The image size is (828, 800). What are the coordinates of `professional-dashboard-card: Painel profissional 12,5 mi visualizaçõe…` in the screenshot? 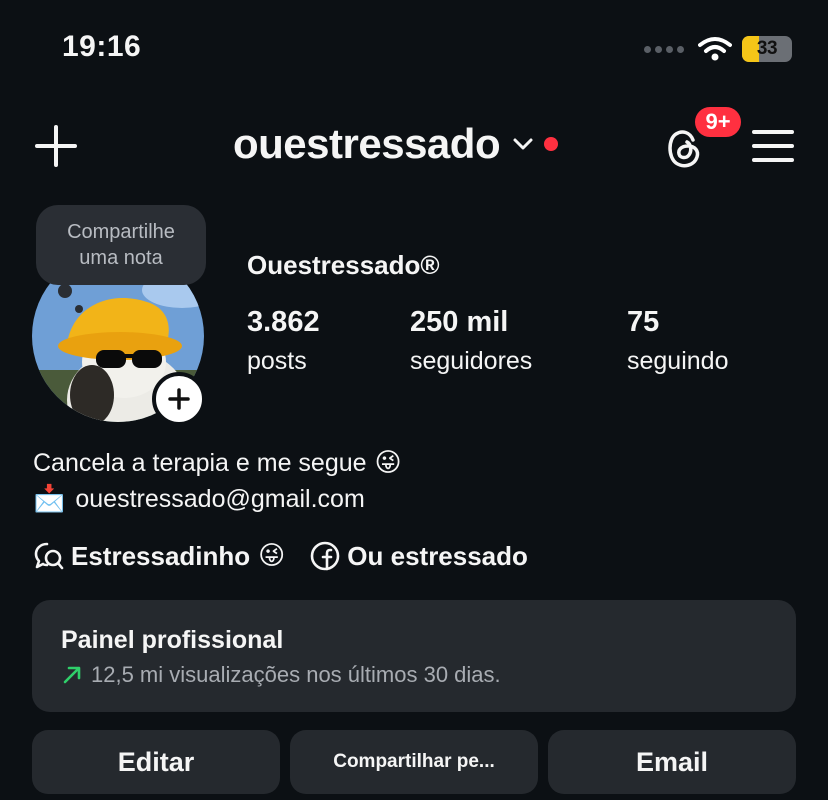 It's located at (414, 656).